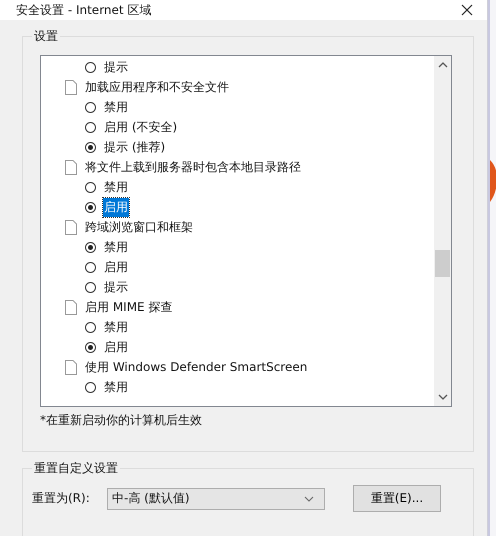  What do you see at coordinates (134, 147) in the screenshot?
I see `option-label: 提示 (推荐)` at bounding box center [134, 147].